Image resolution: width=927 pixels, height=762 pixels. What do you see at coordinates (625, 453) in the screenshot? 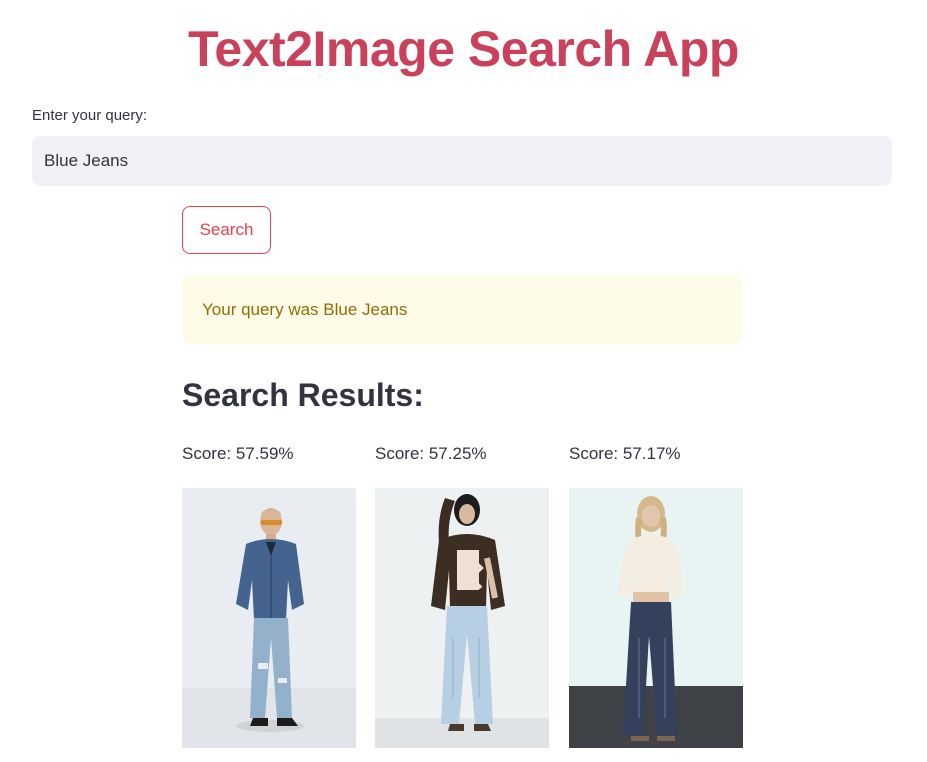
I see `result-score: Score: 57.17%` at bounding box center [625, 453].